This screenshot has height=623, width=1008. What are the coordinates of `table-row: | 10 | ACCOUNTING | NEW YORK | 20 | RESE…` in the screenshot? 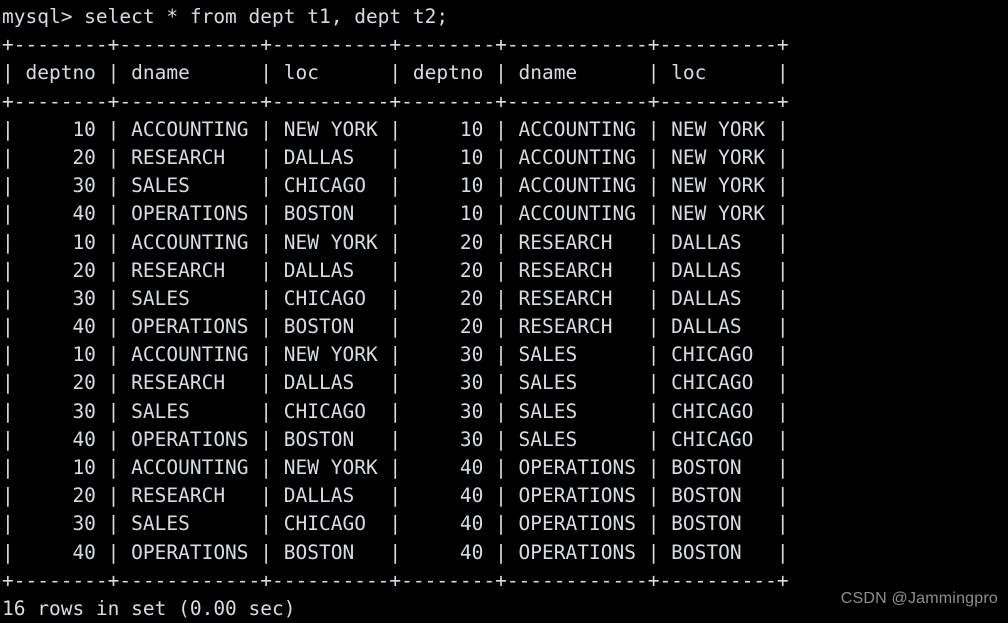 It's located at (395, 242).